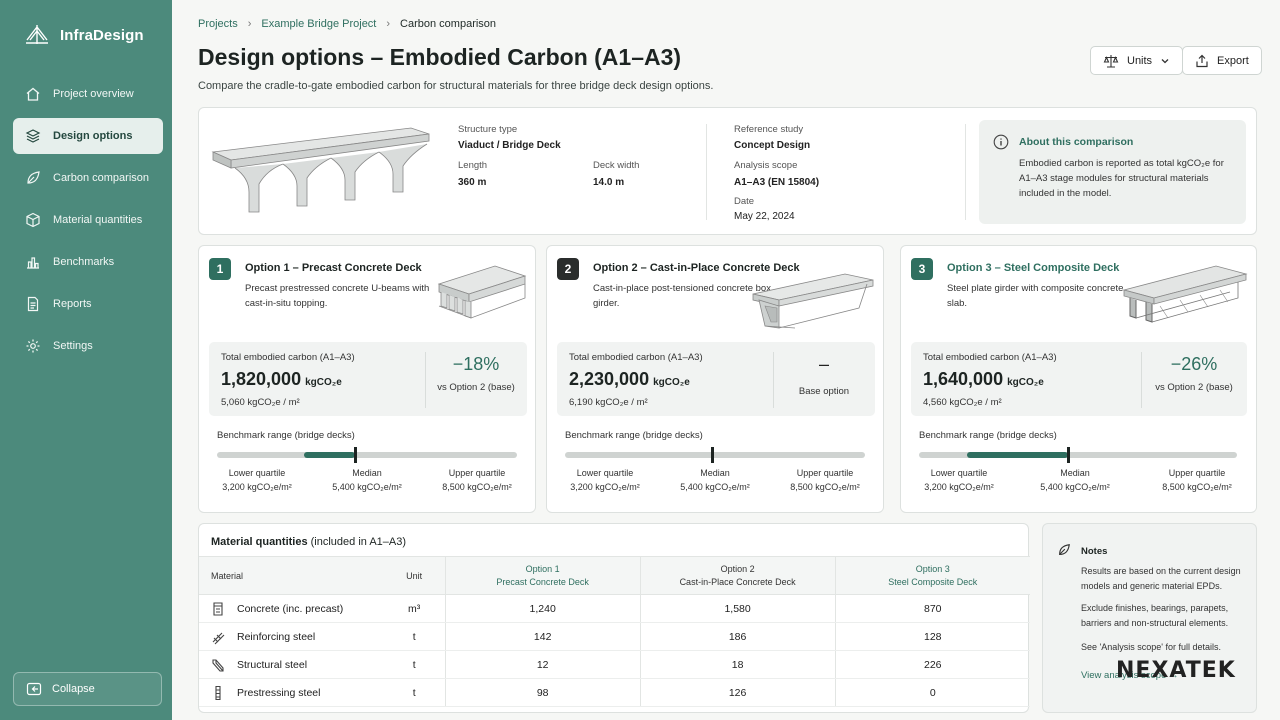 Image resolution: width=1280 pixels, height=720 pixels. Describe the element at coordinates (291, 636) in the screenshot. I see `material-cell: Reinforcing steel` at that location.